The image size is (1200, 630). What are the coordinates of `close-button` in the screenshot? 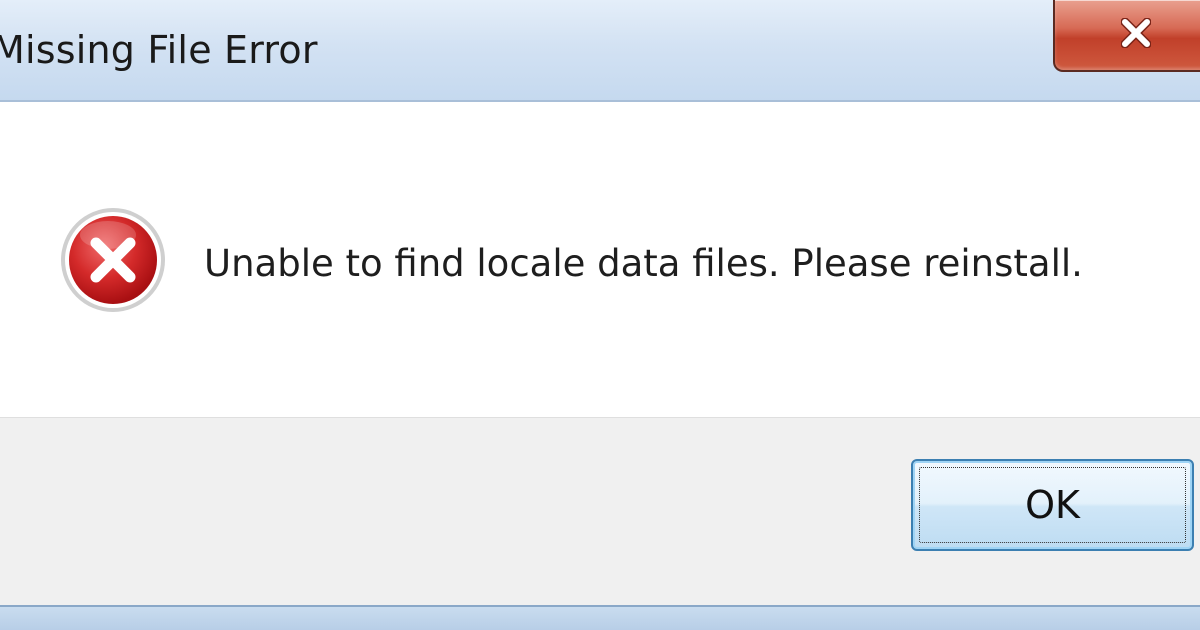 It's located at (1126, 36).